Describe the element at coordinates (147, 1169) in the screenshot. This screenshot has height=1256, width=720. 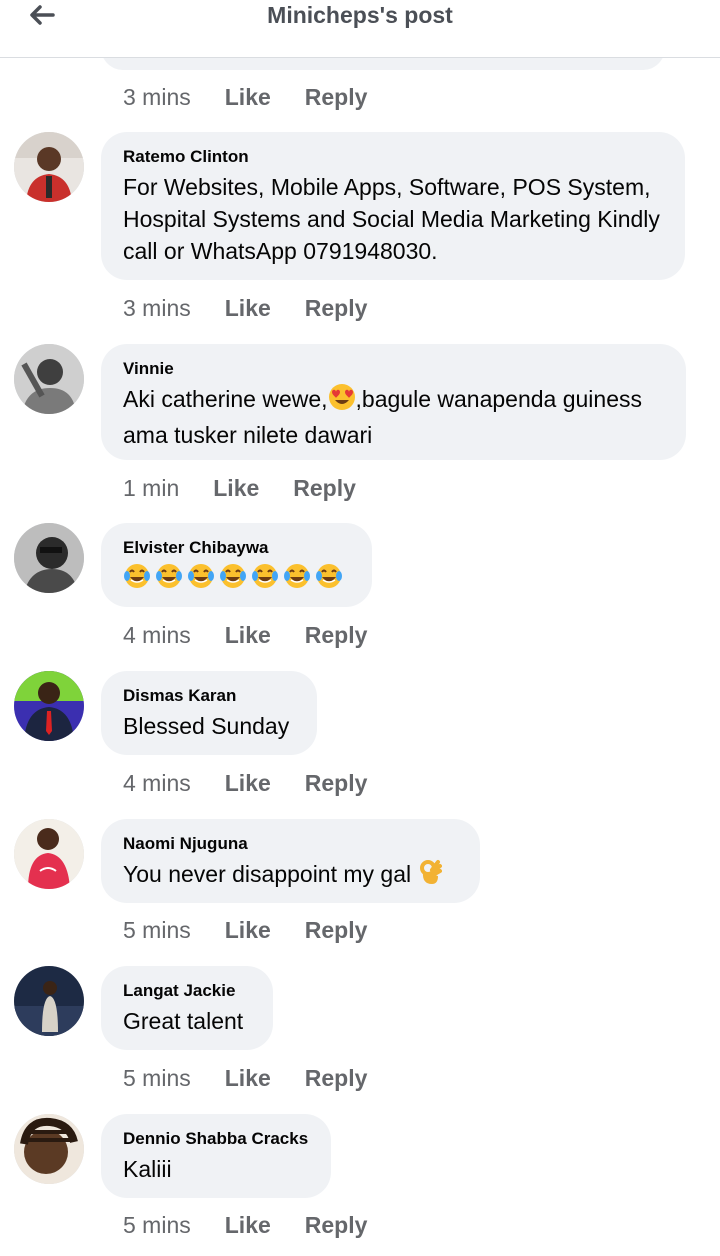
I see `comment-text: Kaliii` at that location.